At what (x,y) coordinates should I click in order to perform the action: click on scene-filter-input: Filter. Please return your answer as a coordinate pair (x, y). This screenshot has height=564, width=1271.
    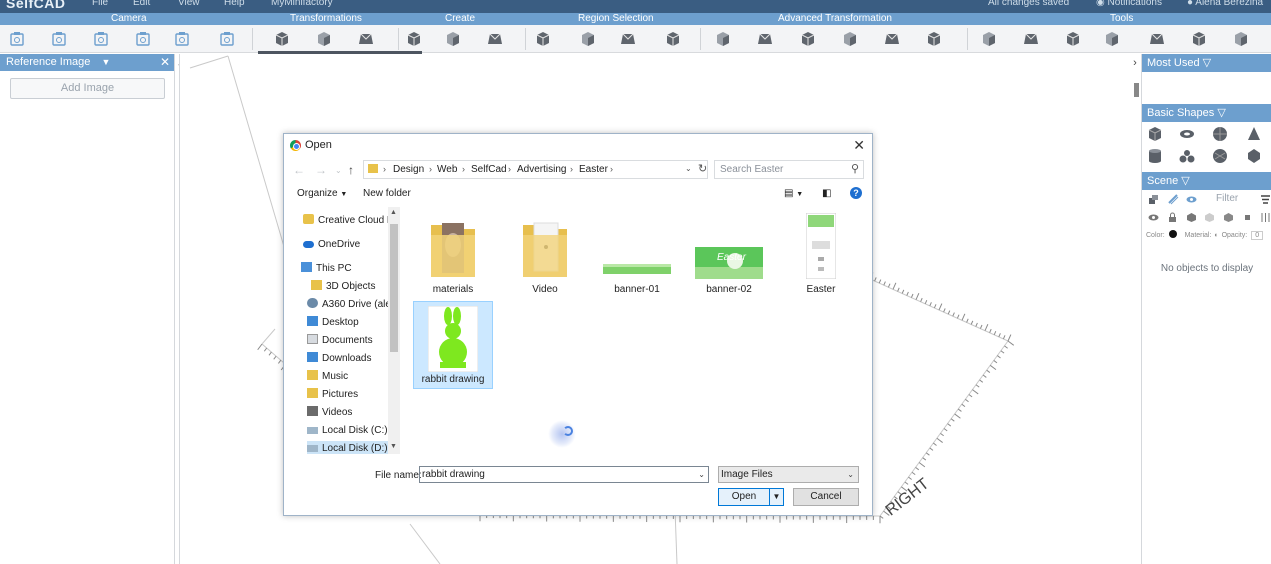
    Looking at the image, I should click on (1236, 200).